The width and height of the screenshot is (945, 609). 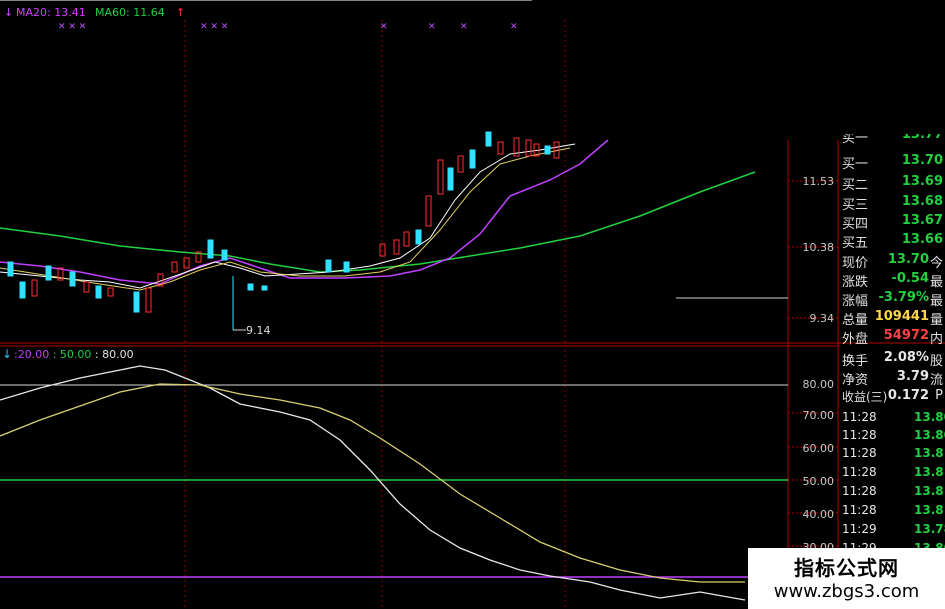 What do you see at coordinates (892, 359) in the screenshot?
I see `stats-row: 换手 2.08% 股` at bounding box center [892, 359].